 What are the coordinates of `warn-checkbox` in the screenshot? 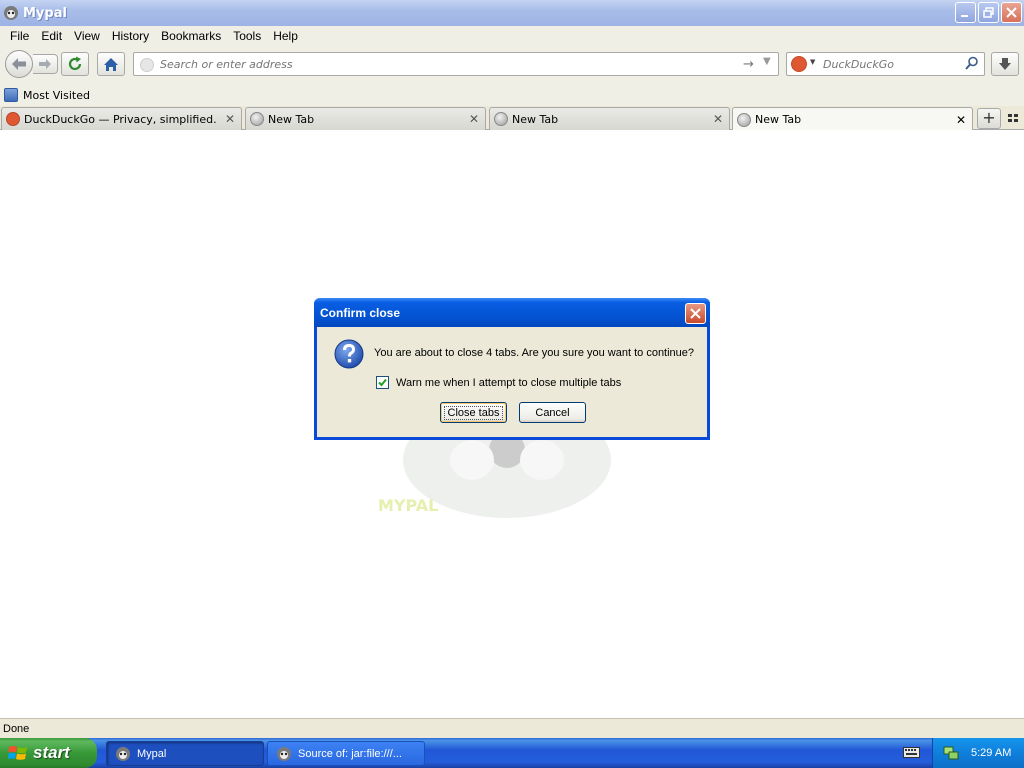 It's located at (382, 382).